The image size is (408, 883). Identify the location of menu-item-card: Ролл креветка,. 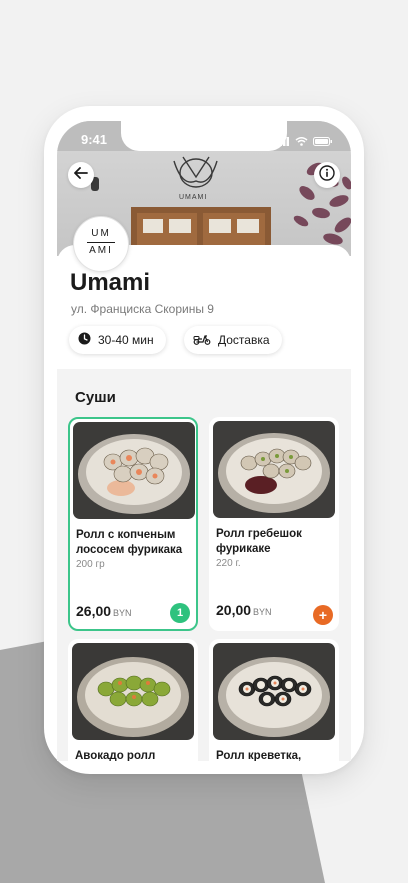
(274, 700).